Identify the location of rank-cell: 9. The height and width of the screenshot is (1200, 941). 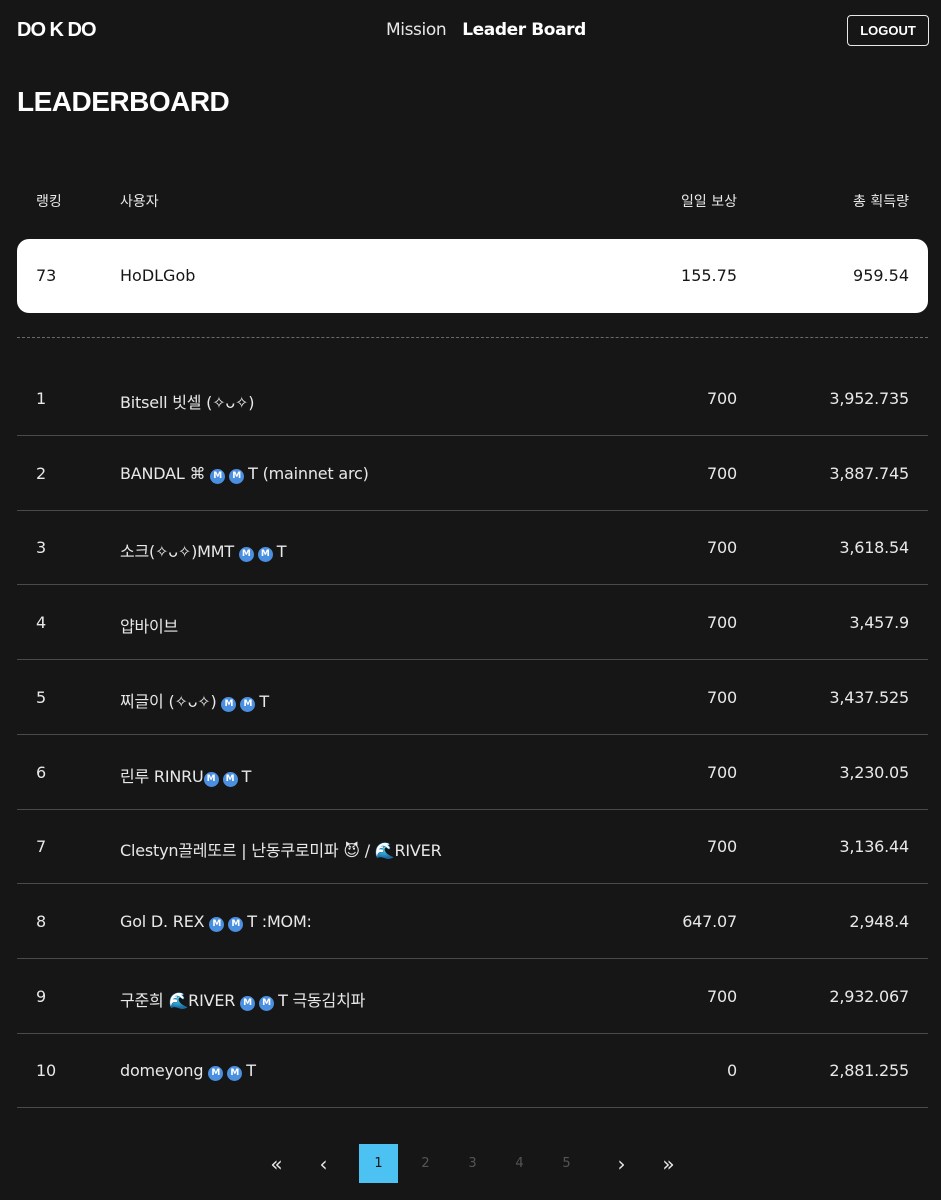
(41, 996).